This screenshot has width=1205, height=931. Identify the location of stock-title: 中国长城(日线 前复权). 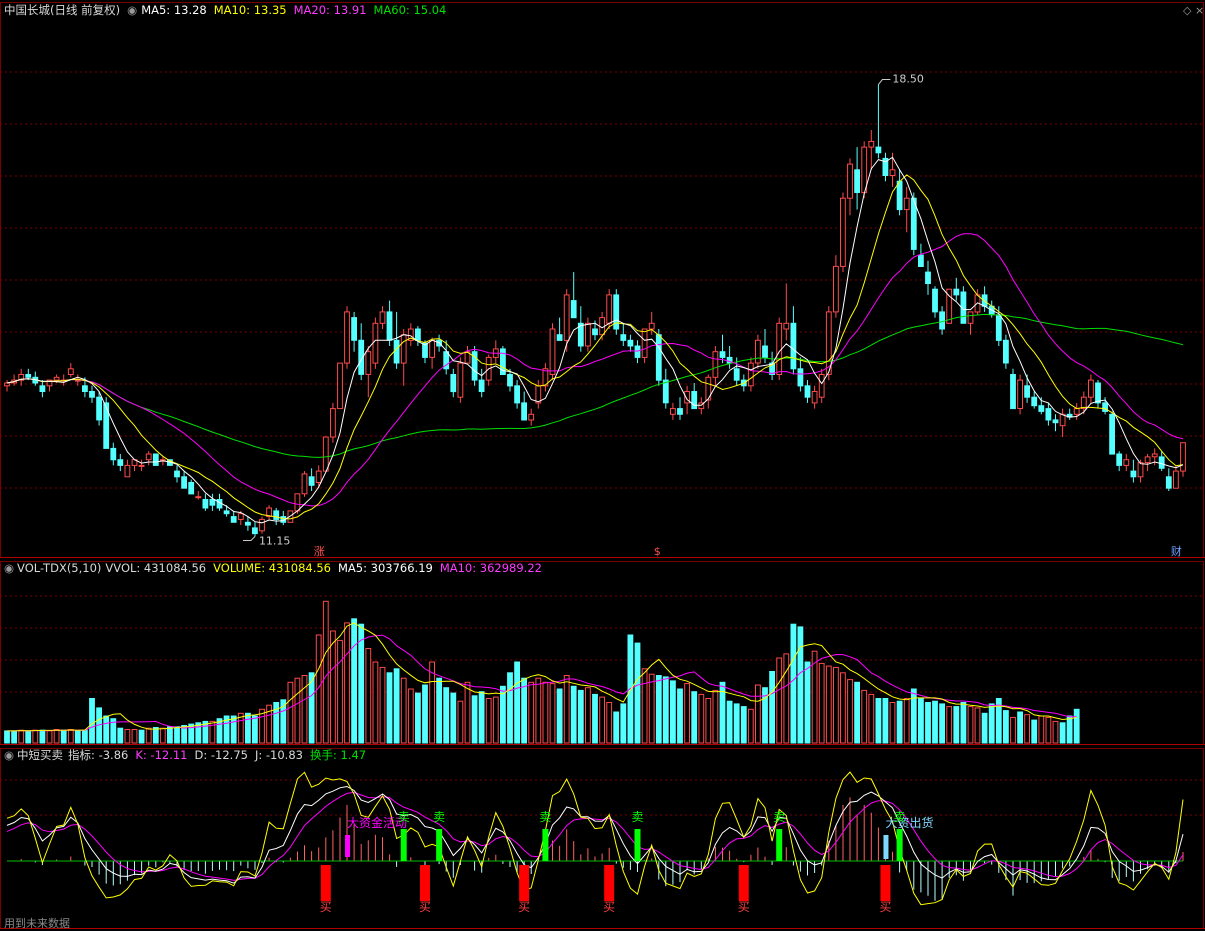
(62, 10).